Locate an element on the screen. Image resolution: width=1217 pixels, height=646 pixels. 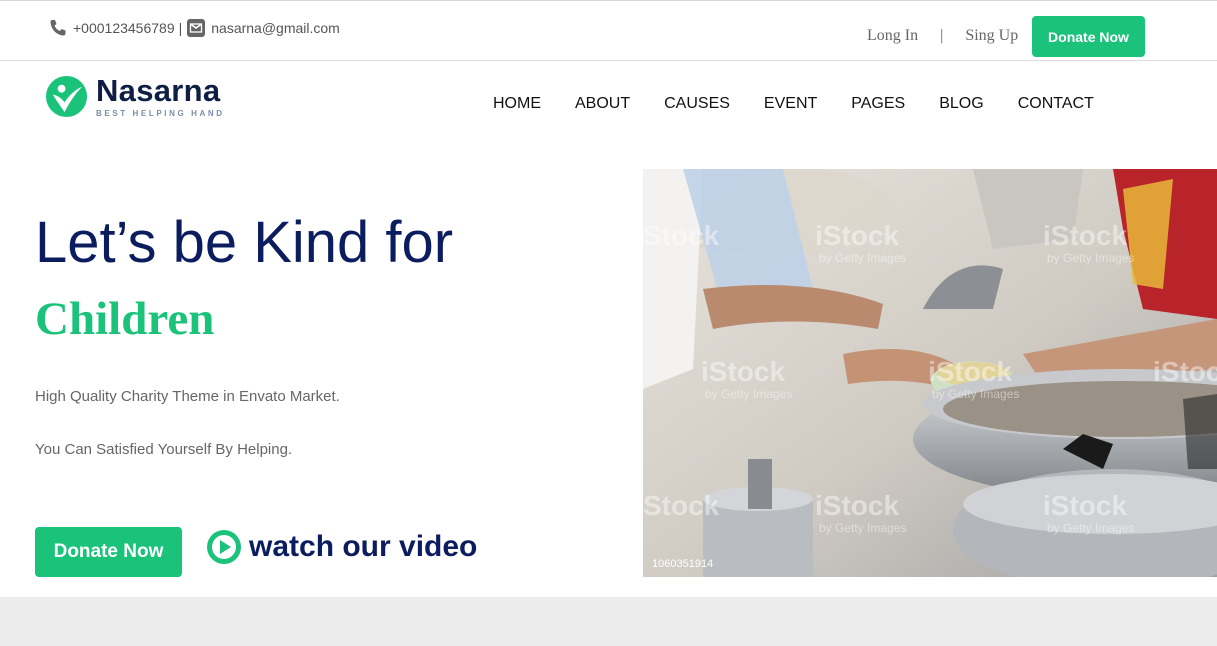
email-address: nasarna@gmail.com is located at coordinates (275, 28).